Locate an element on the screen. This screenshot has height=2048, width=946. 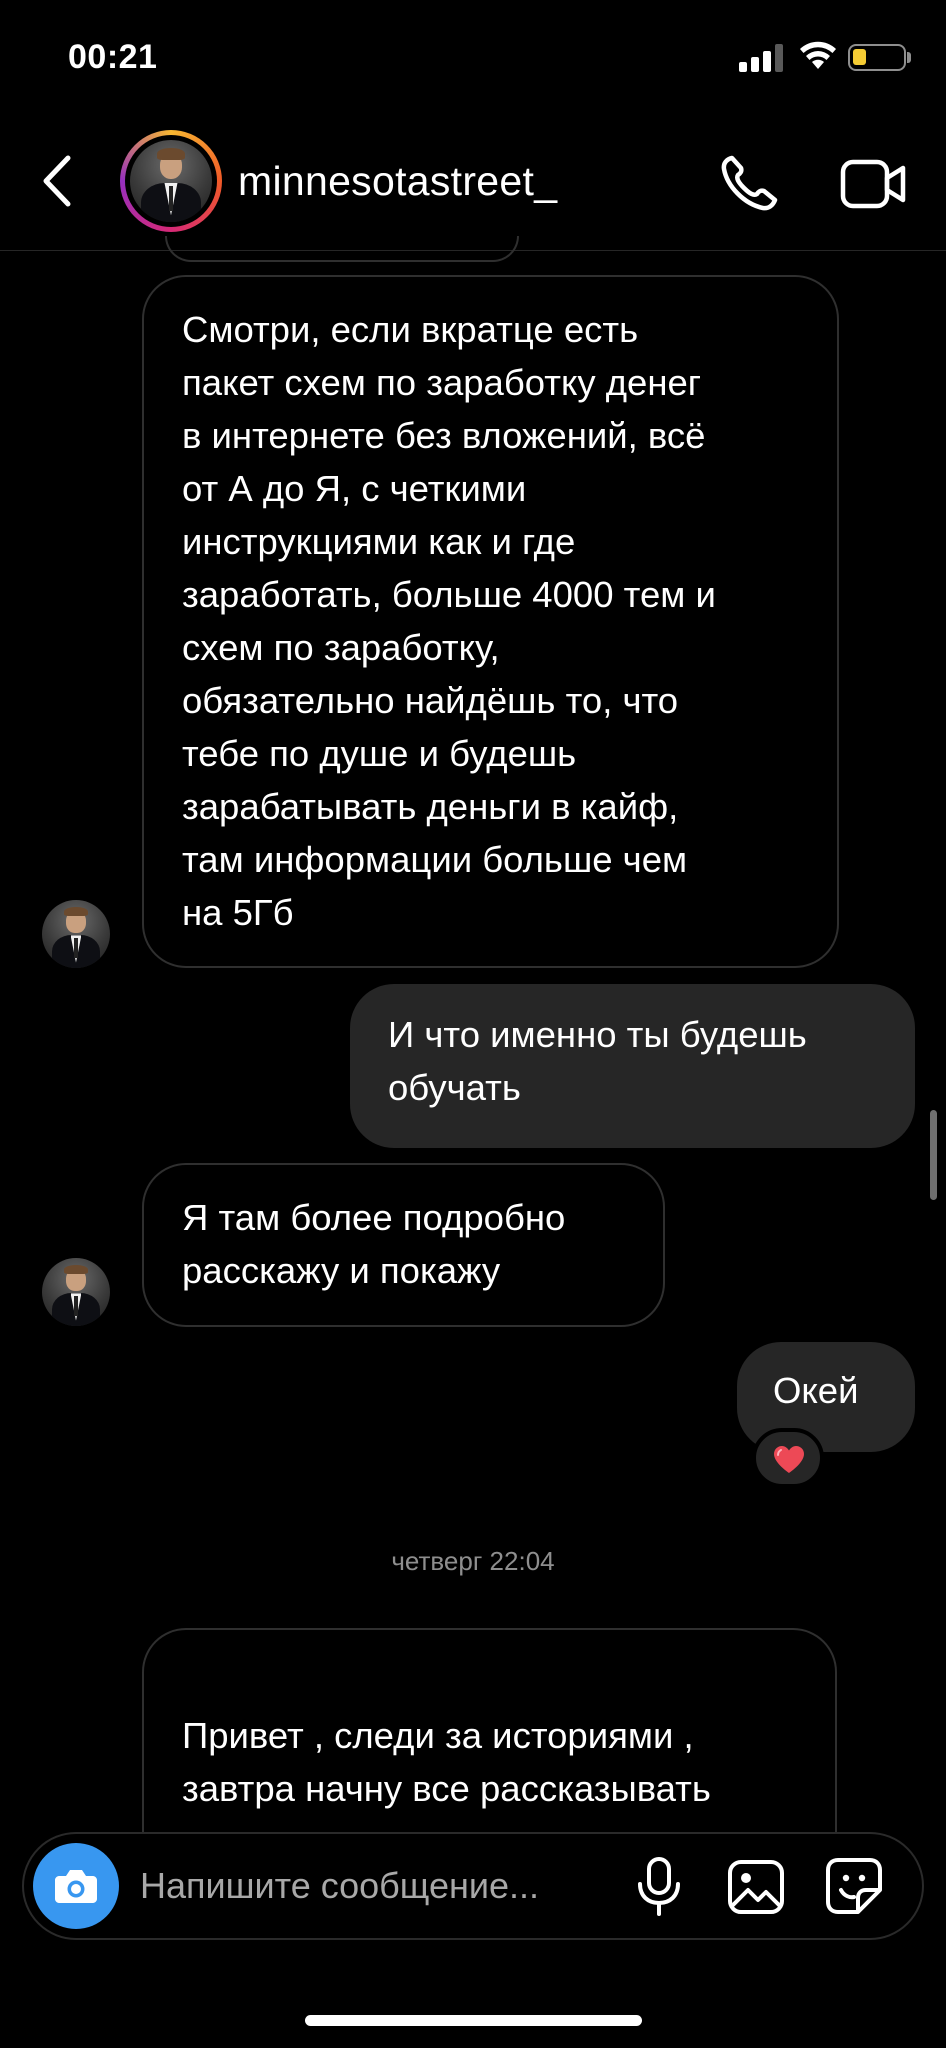
header-avatar is located at coordinates (171, 181).